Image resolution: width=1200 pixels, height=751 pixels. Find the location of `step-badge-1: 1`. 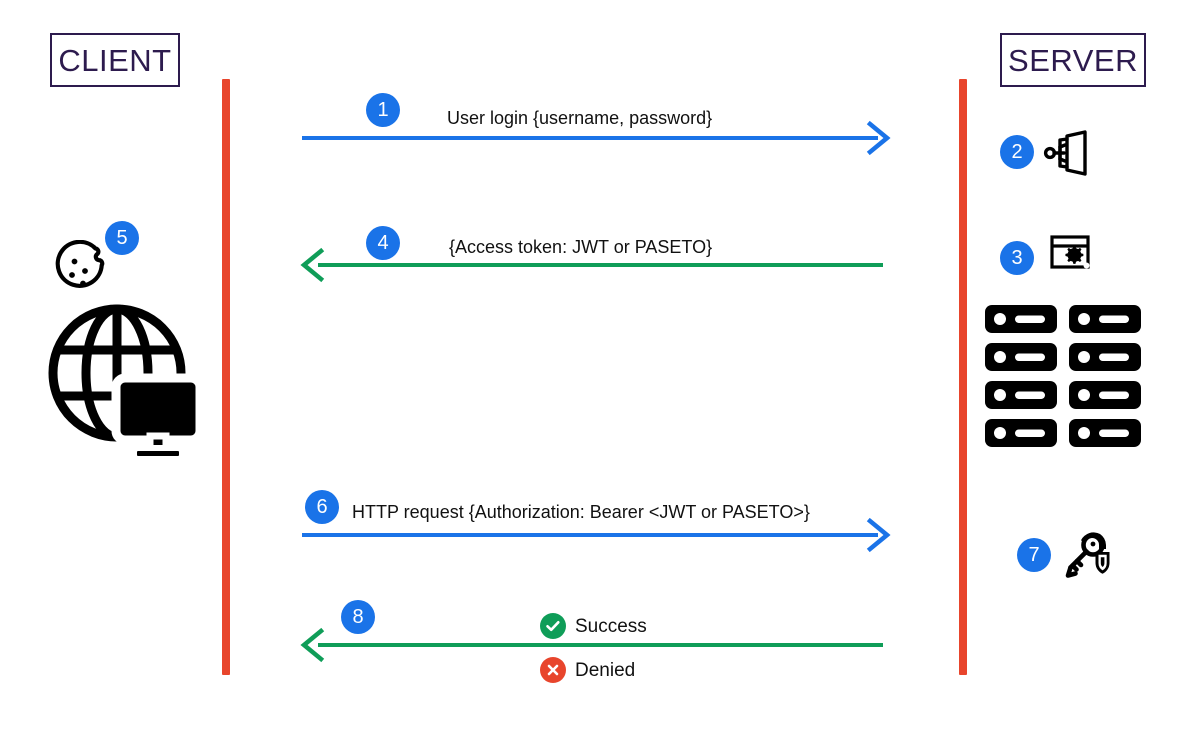

step-badge-1: 1 is located at coordinates (383, 110).